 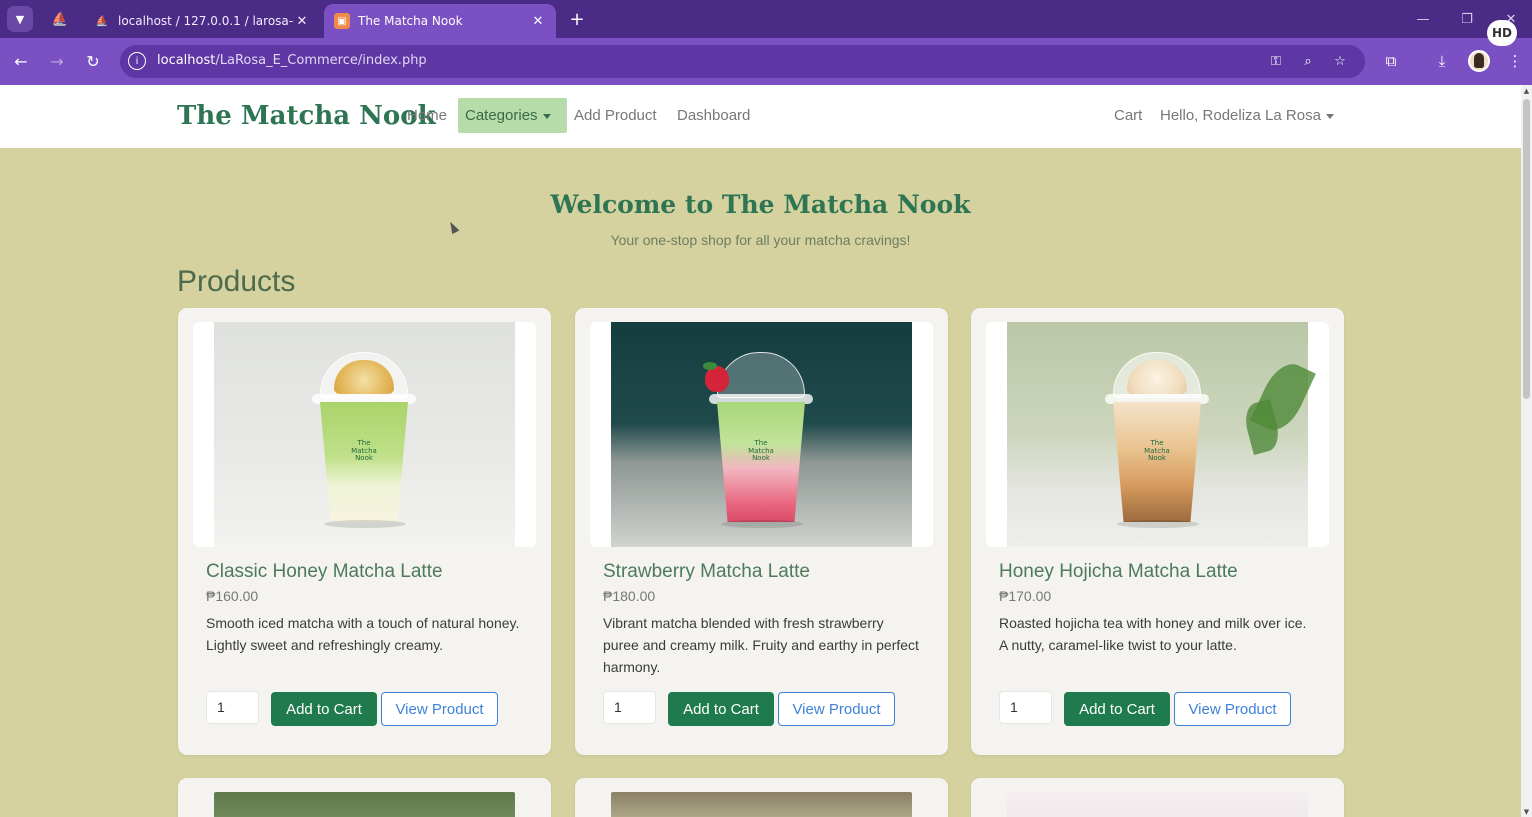 What do you see at coordinates (93, 61) in the screenshot?
I see `reload-icon: ↻` at bounding box center [93, 61].